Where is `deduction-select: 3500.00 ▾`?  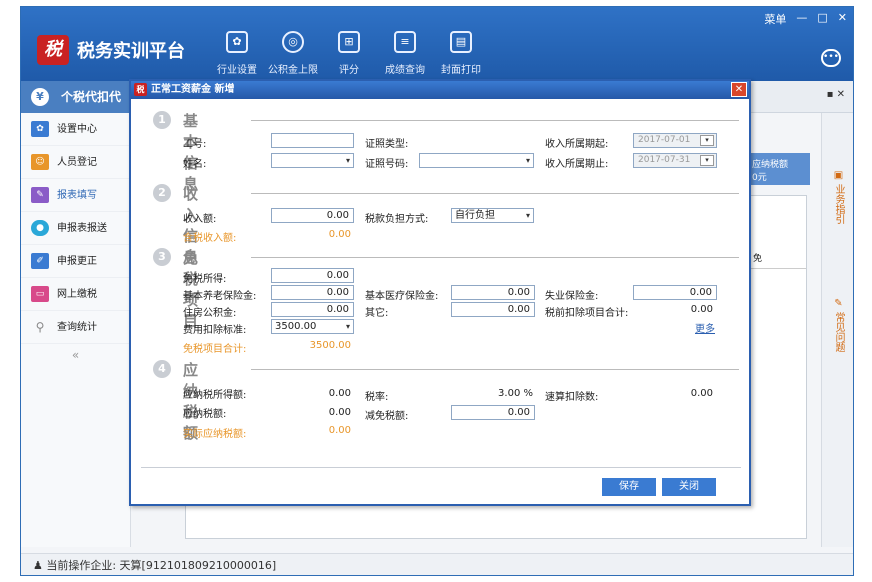
deduction-select: 3500.00 ▾ is located at coordinates (312, 326).